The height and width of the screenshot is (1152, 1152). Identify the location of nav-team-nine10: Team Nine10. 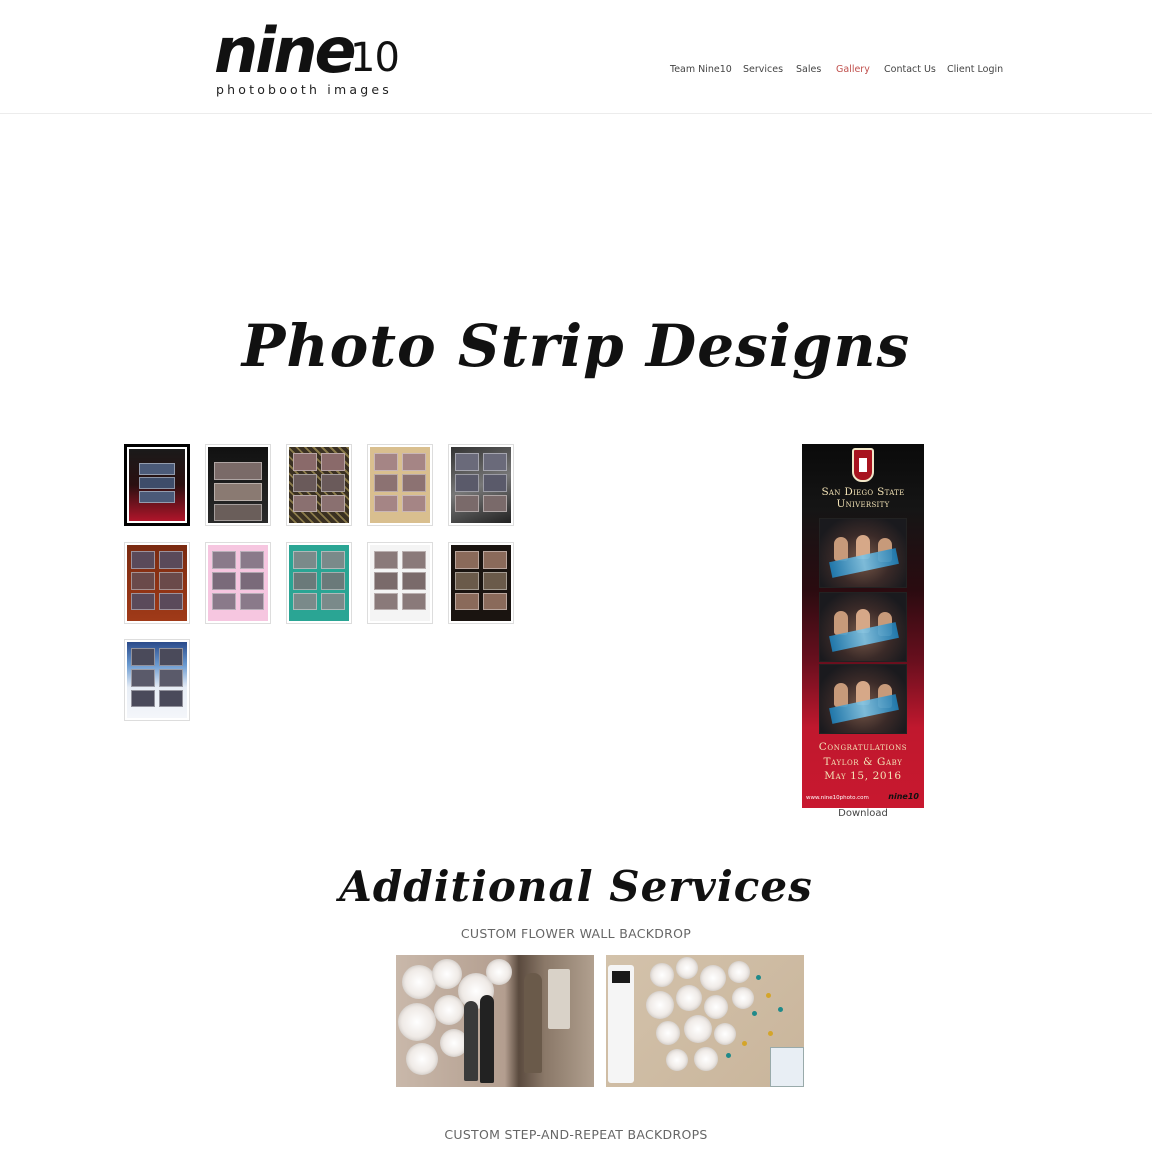
(701, 69).